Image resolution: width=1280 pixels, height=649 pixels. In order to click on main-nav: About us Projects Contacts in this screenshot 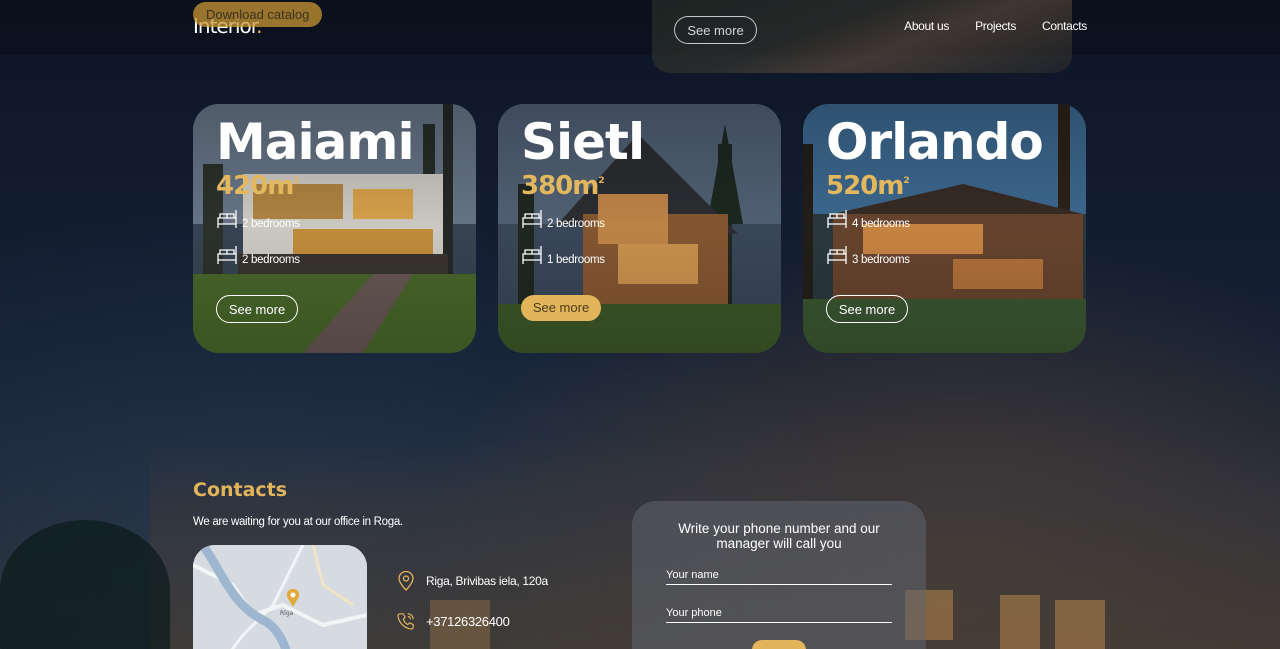, I will do `click(995, 26)`.